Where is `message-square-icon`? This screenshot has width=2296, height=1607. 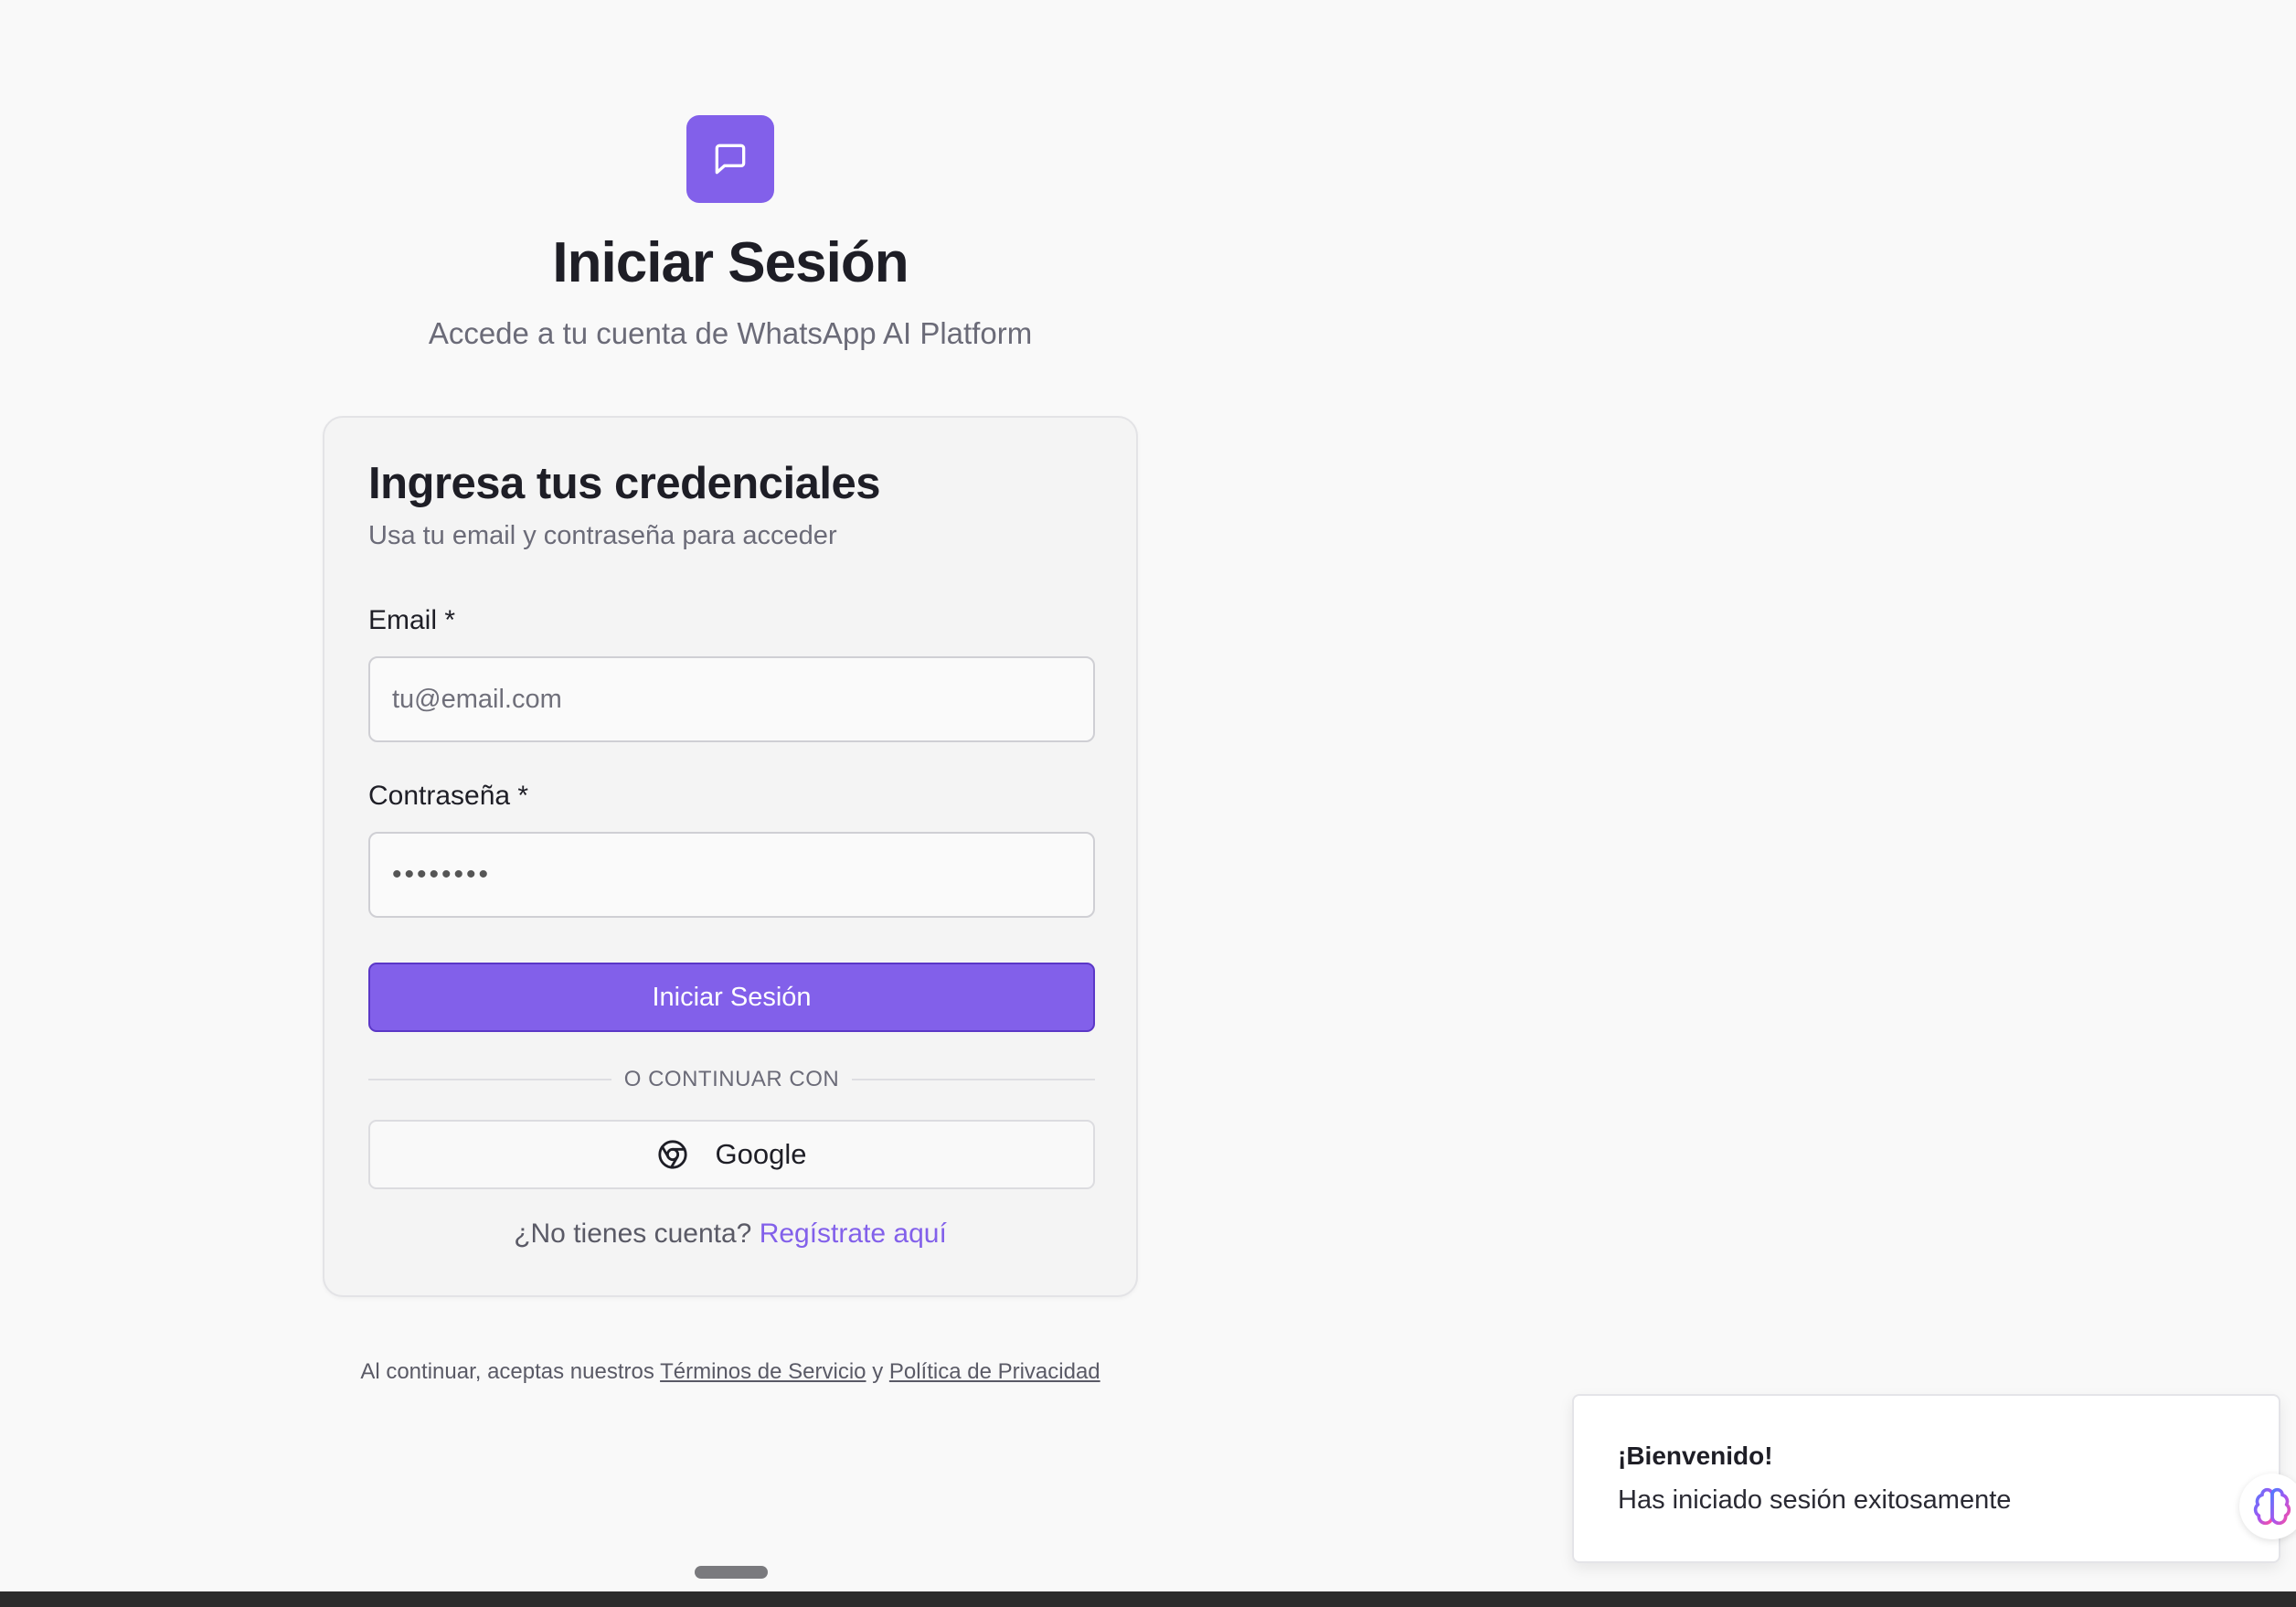
message-square-icon is located at coordinates (730, 159).